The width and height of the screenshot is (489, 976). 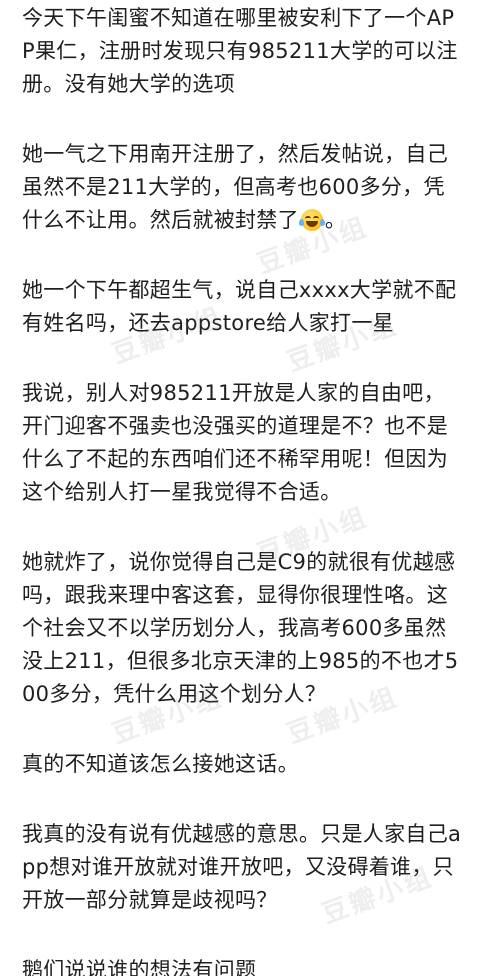 What do you see at coordinates (335, 220) in the screenshot?
I see `post-paragraph-2-suffix: 。` at bounding box center [335, 220].